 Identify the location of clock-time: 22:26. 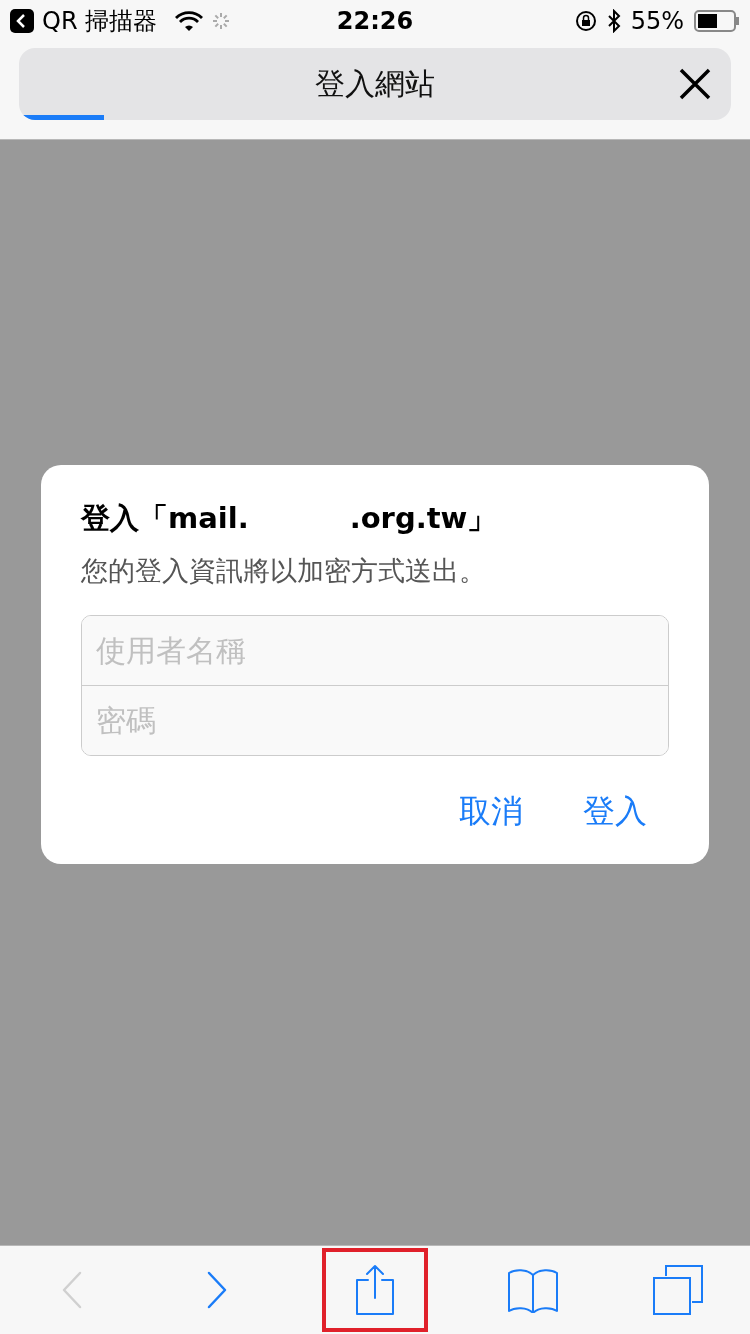
(375, 21).